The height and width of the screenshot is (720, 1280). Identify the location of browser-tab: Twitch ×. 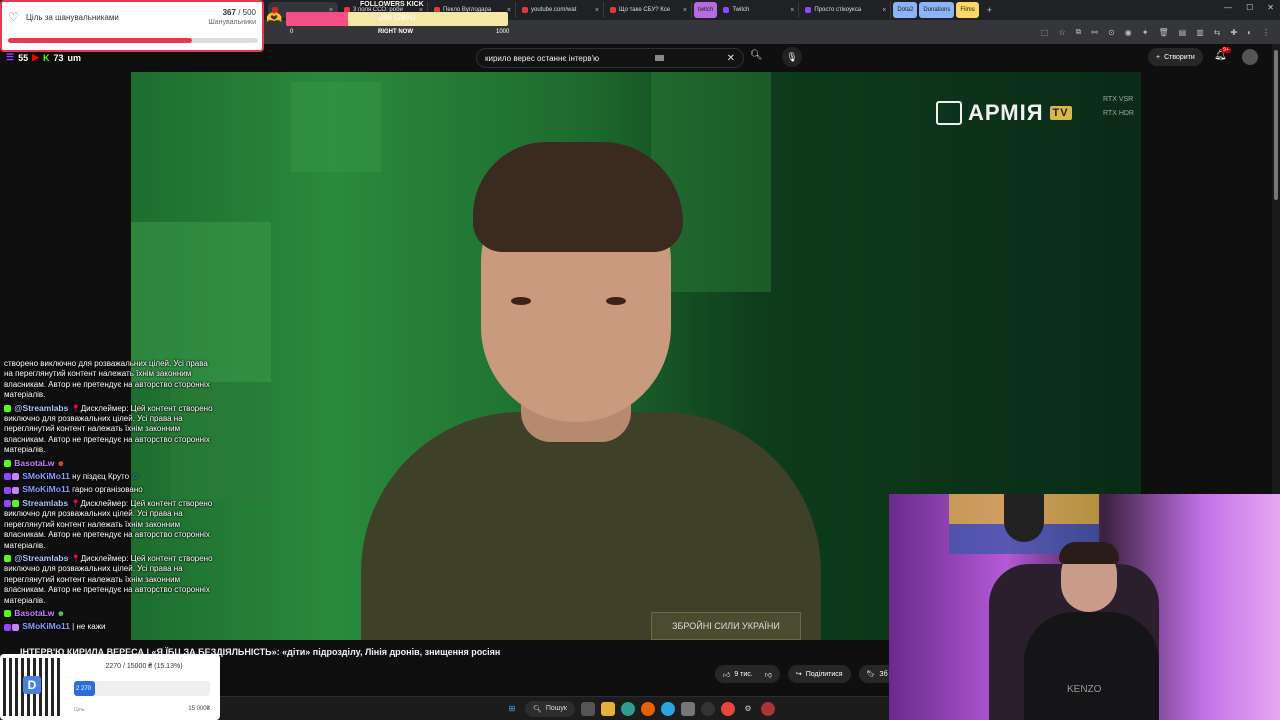
(759, 10).